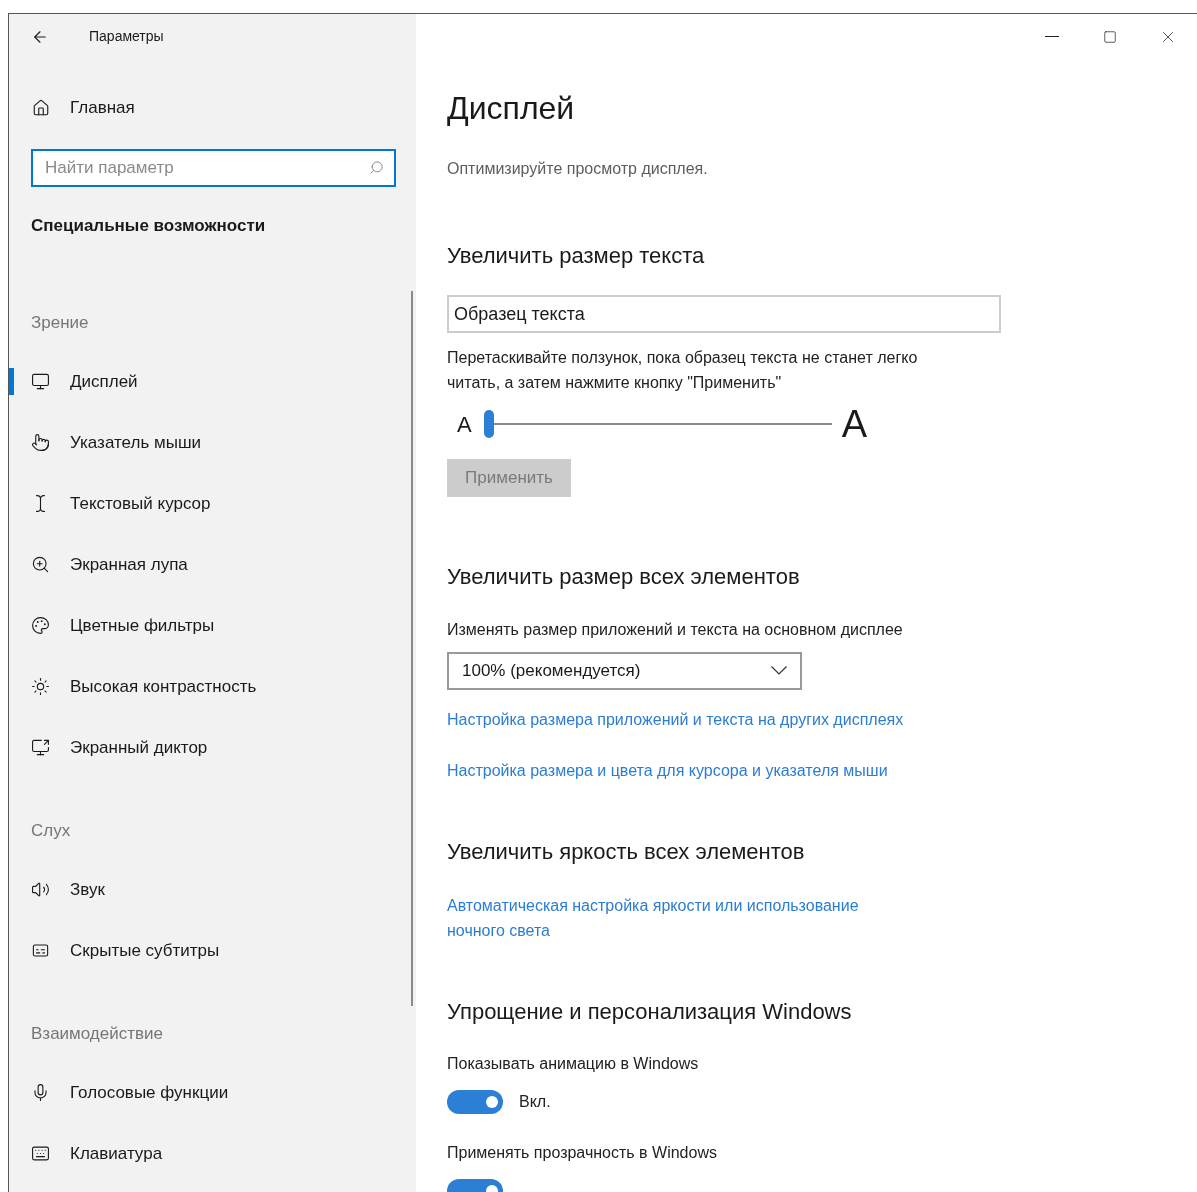 This screenshot has width=1197, height=1192. What do you see at coordinates (212, 442) in the screenshot?
I see `nav-item: Указатель мыши` at bounding box center [212, 442].